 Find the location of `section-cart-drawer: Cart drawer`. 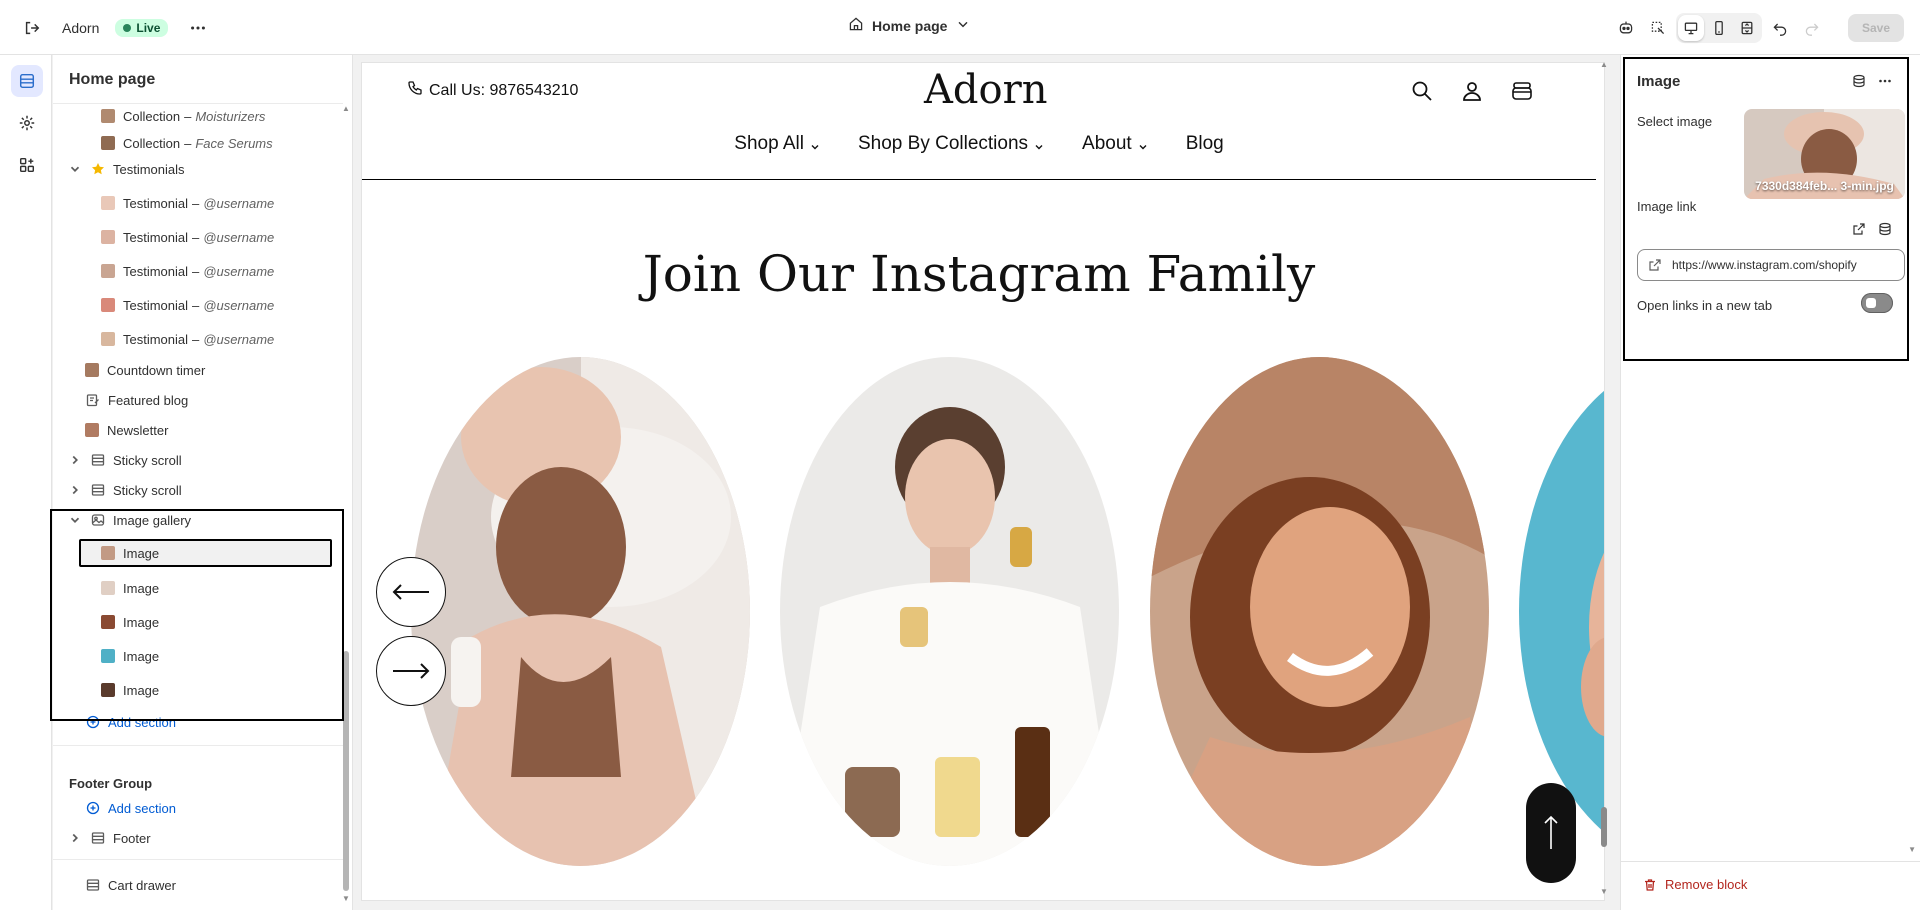

section-cart-drawer: Cart drawer is located at coordinates (205, 885).